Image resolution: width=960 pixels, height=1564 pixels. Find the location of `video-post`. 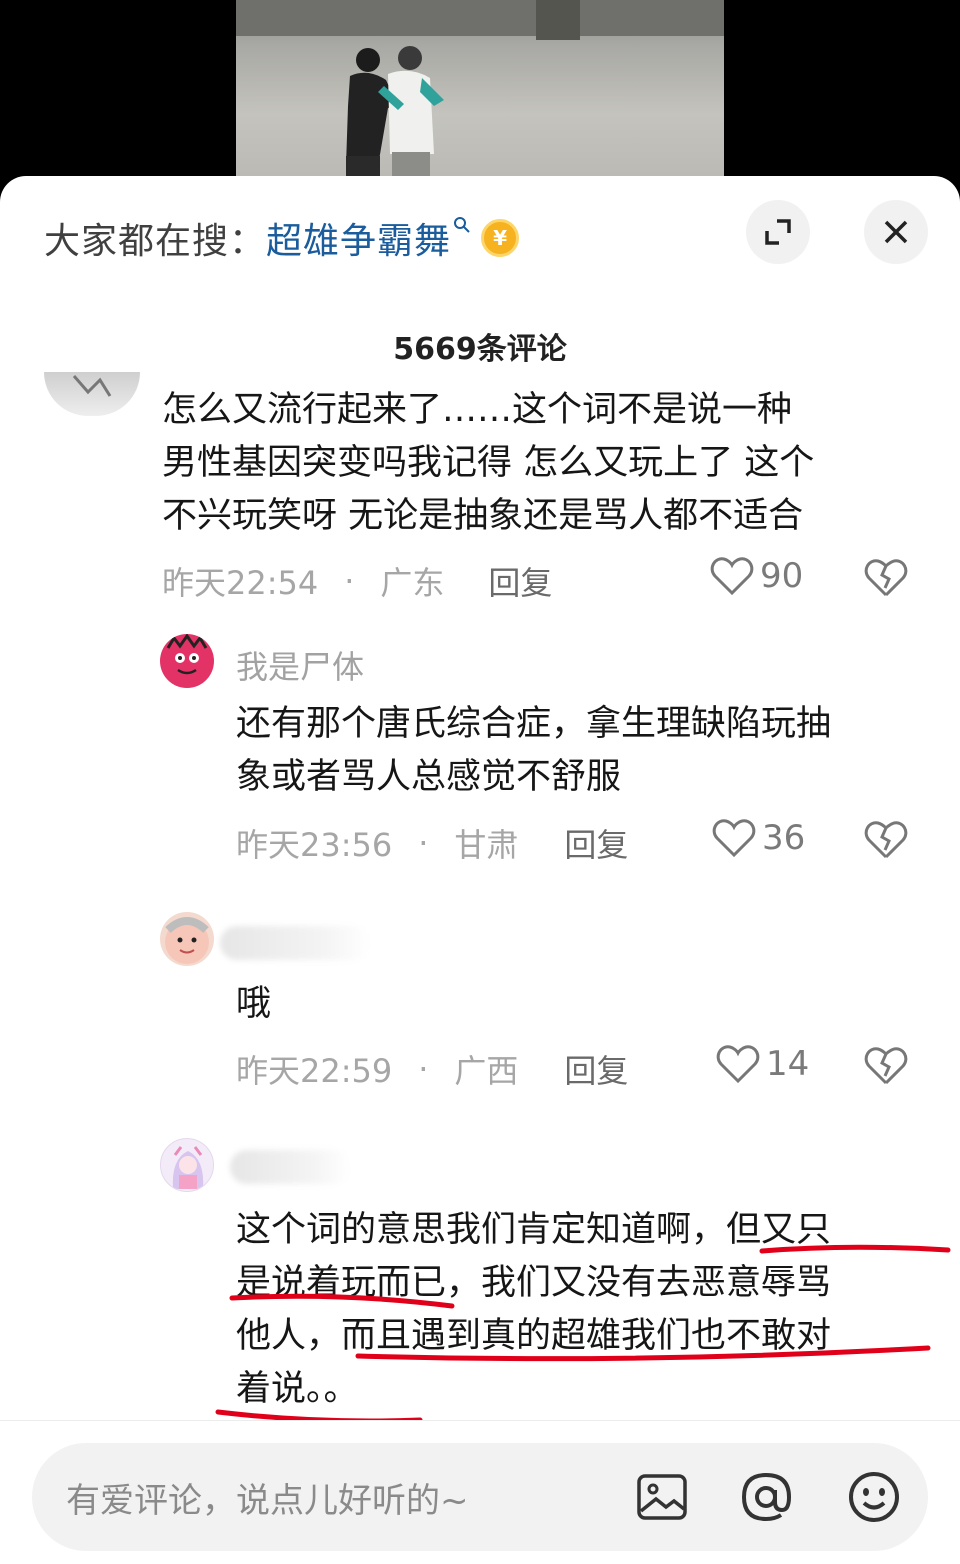

video-post is located at coordinates (558, 20).